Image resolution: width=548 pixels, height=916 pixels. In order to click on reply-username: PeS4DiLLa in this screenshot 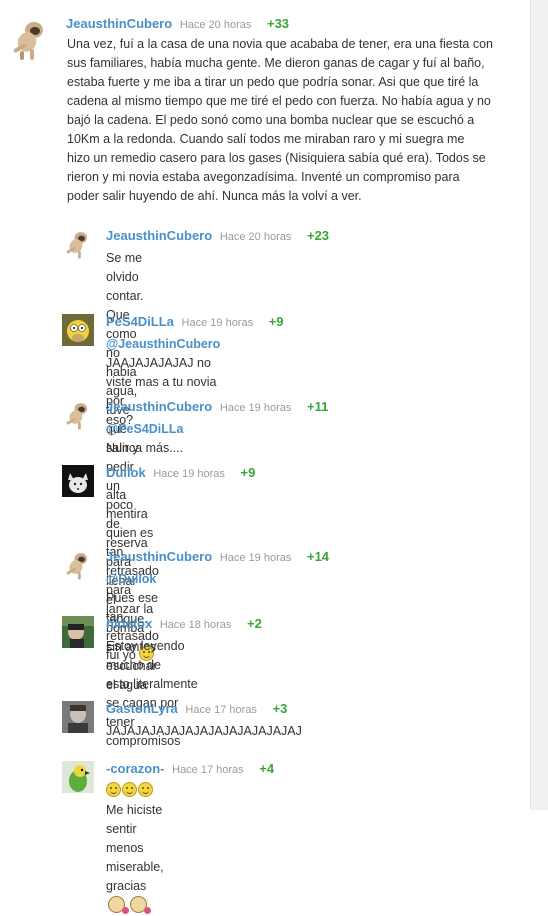, I will do `click(140, 321)`.